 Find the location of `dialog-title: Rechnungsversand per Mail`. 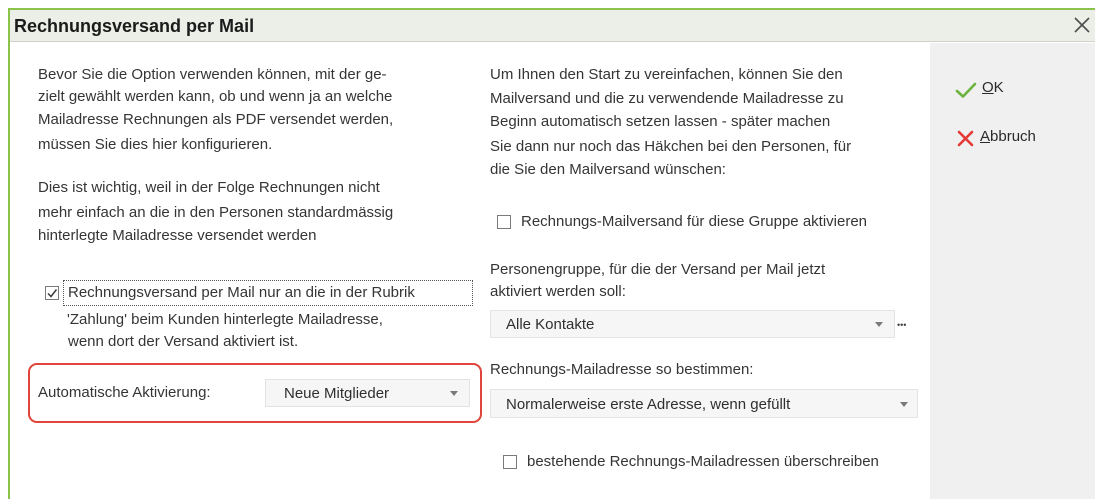

dialog-title: Rechnungsversand per Mail is located at coordinates (134, 26).